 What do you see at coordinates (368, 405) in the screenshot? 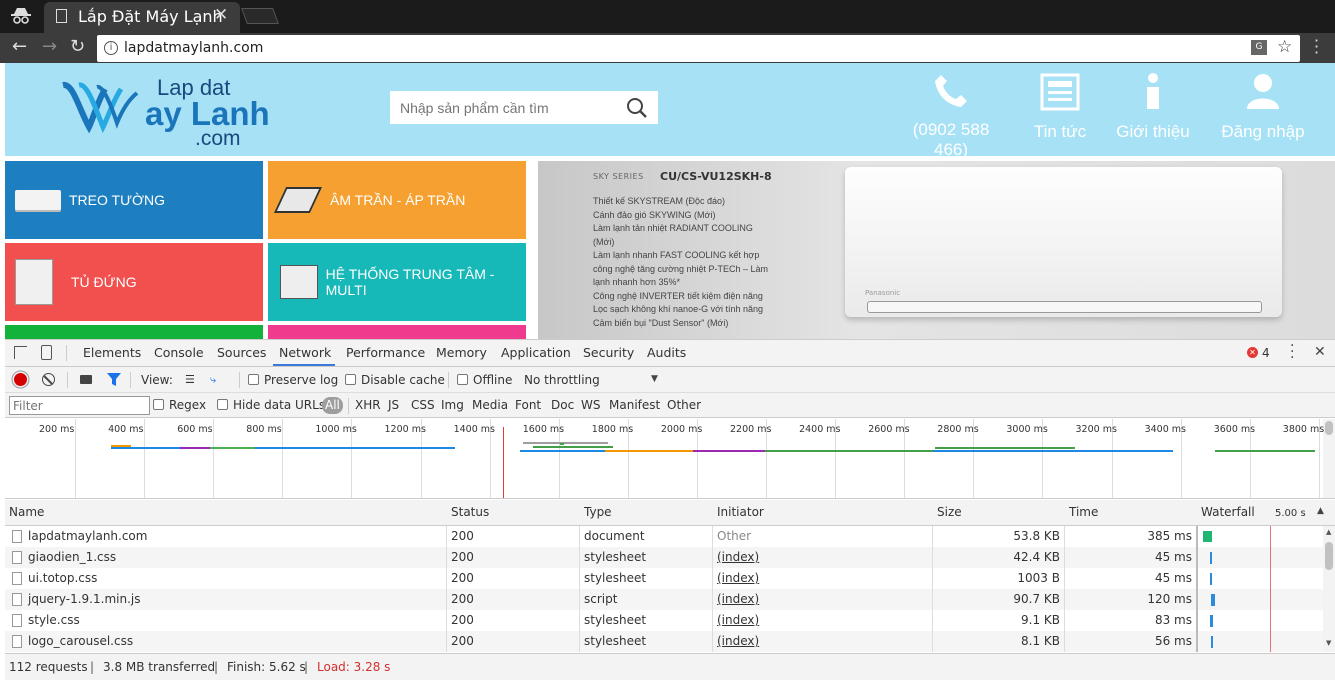
I see `filter-type-xhr: XHR` at bounding box center [368, 405].